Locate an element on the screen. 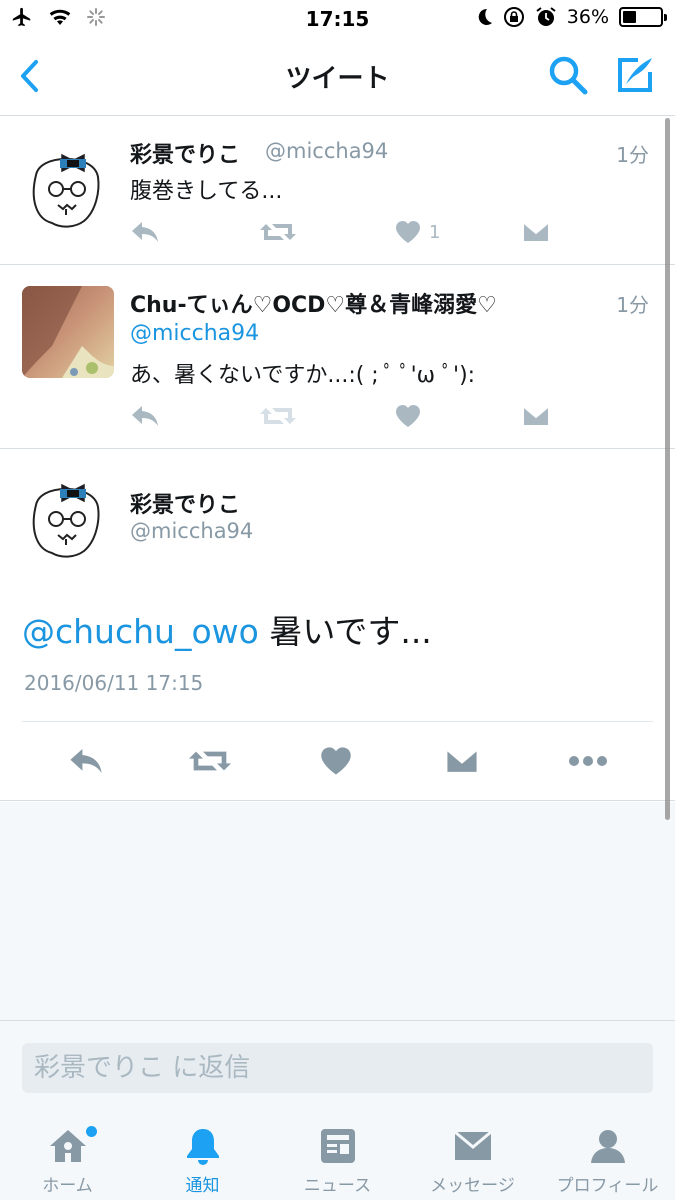 This screenshot has width=675, height=1200. compose-icon is located at coordinates (635, 75).